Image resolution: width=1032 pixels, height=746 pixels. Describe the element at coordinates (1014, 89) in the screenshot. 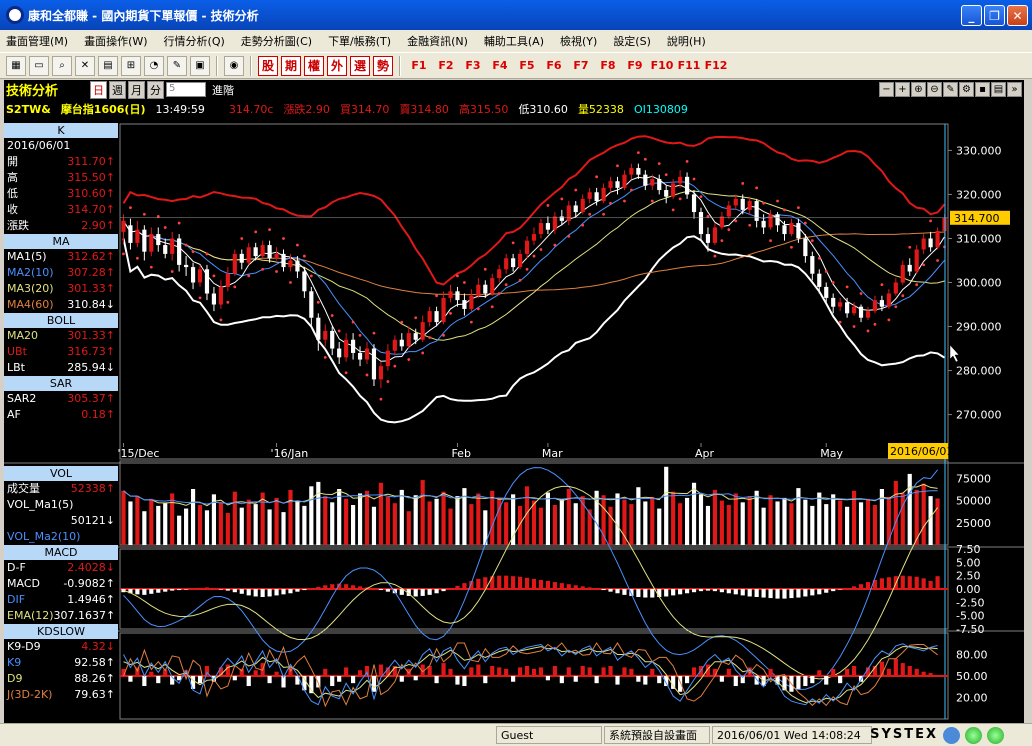

I see `collapse-icon: »` at that location.